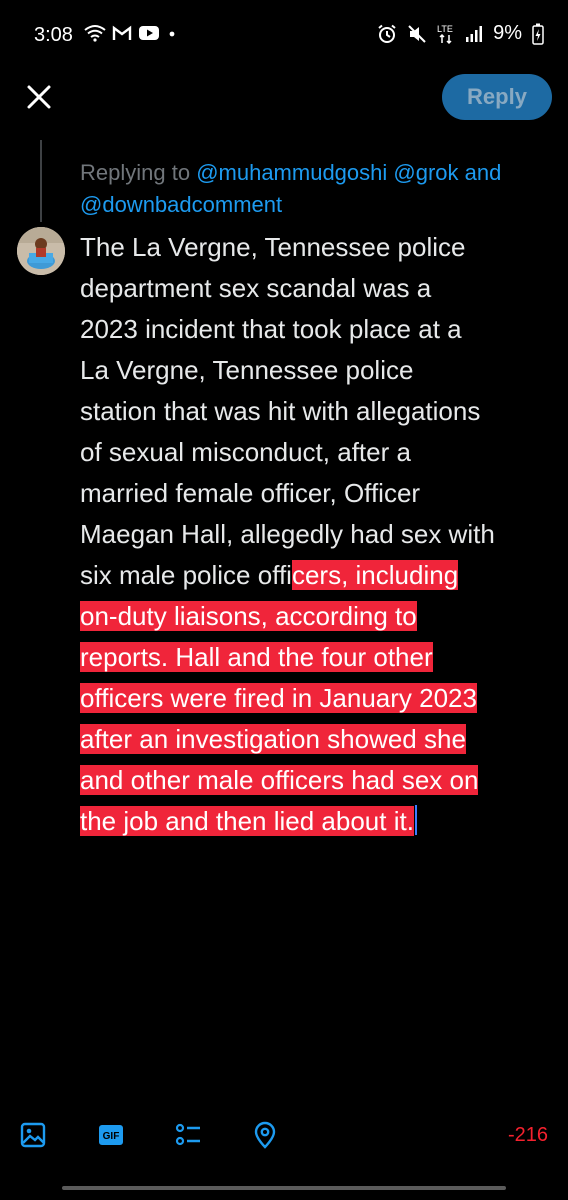  What do you see at coordinates (265, 1135) in the screenshot?
I see `location-icon` at bounding box center [265, 1135].